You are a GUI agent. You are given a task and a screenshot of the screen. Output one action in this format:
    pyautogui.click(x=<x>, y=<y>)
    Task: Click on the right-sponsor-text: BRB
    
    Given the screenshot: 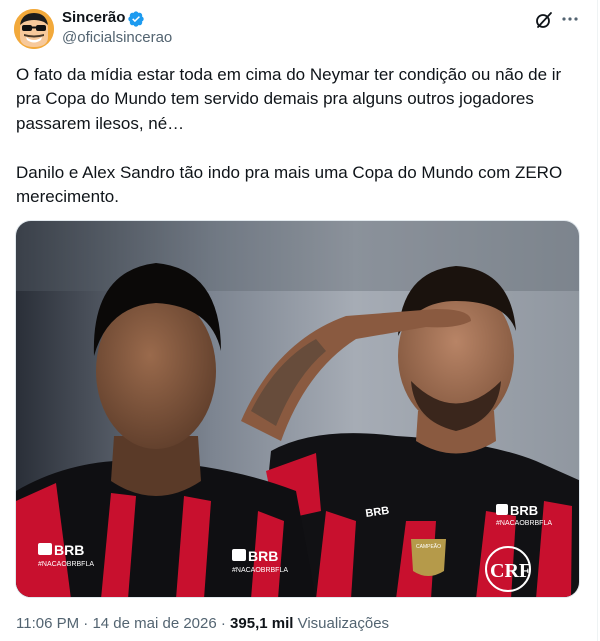 What is the action you would take?
    pyautogui.click(x=524, y=510)
    